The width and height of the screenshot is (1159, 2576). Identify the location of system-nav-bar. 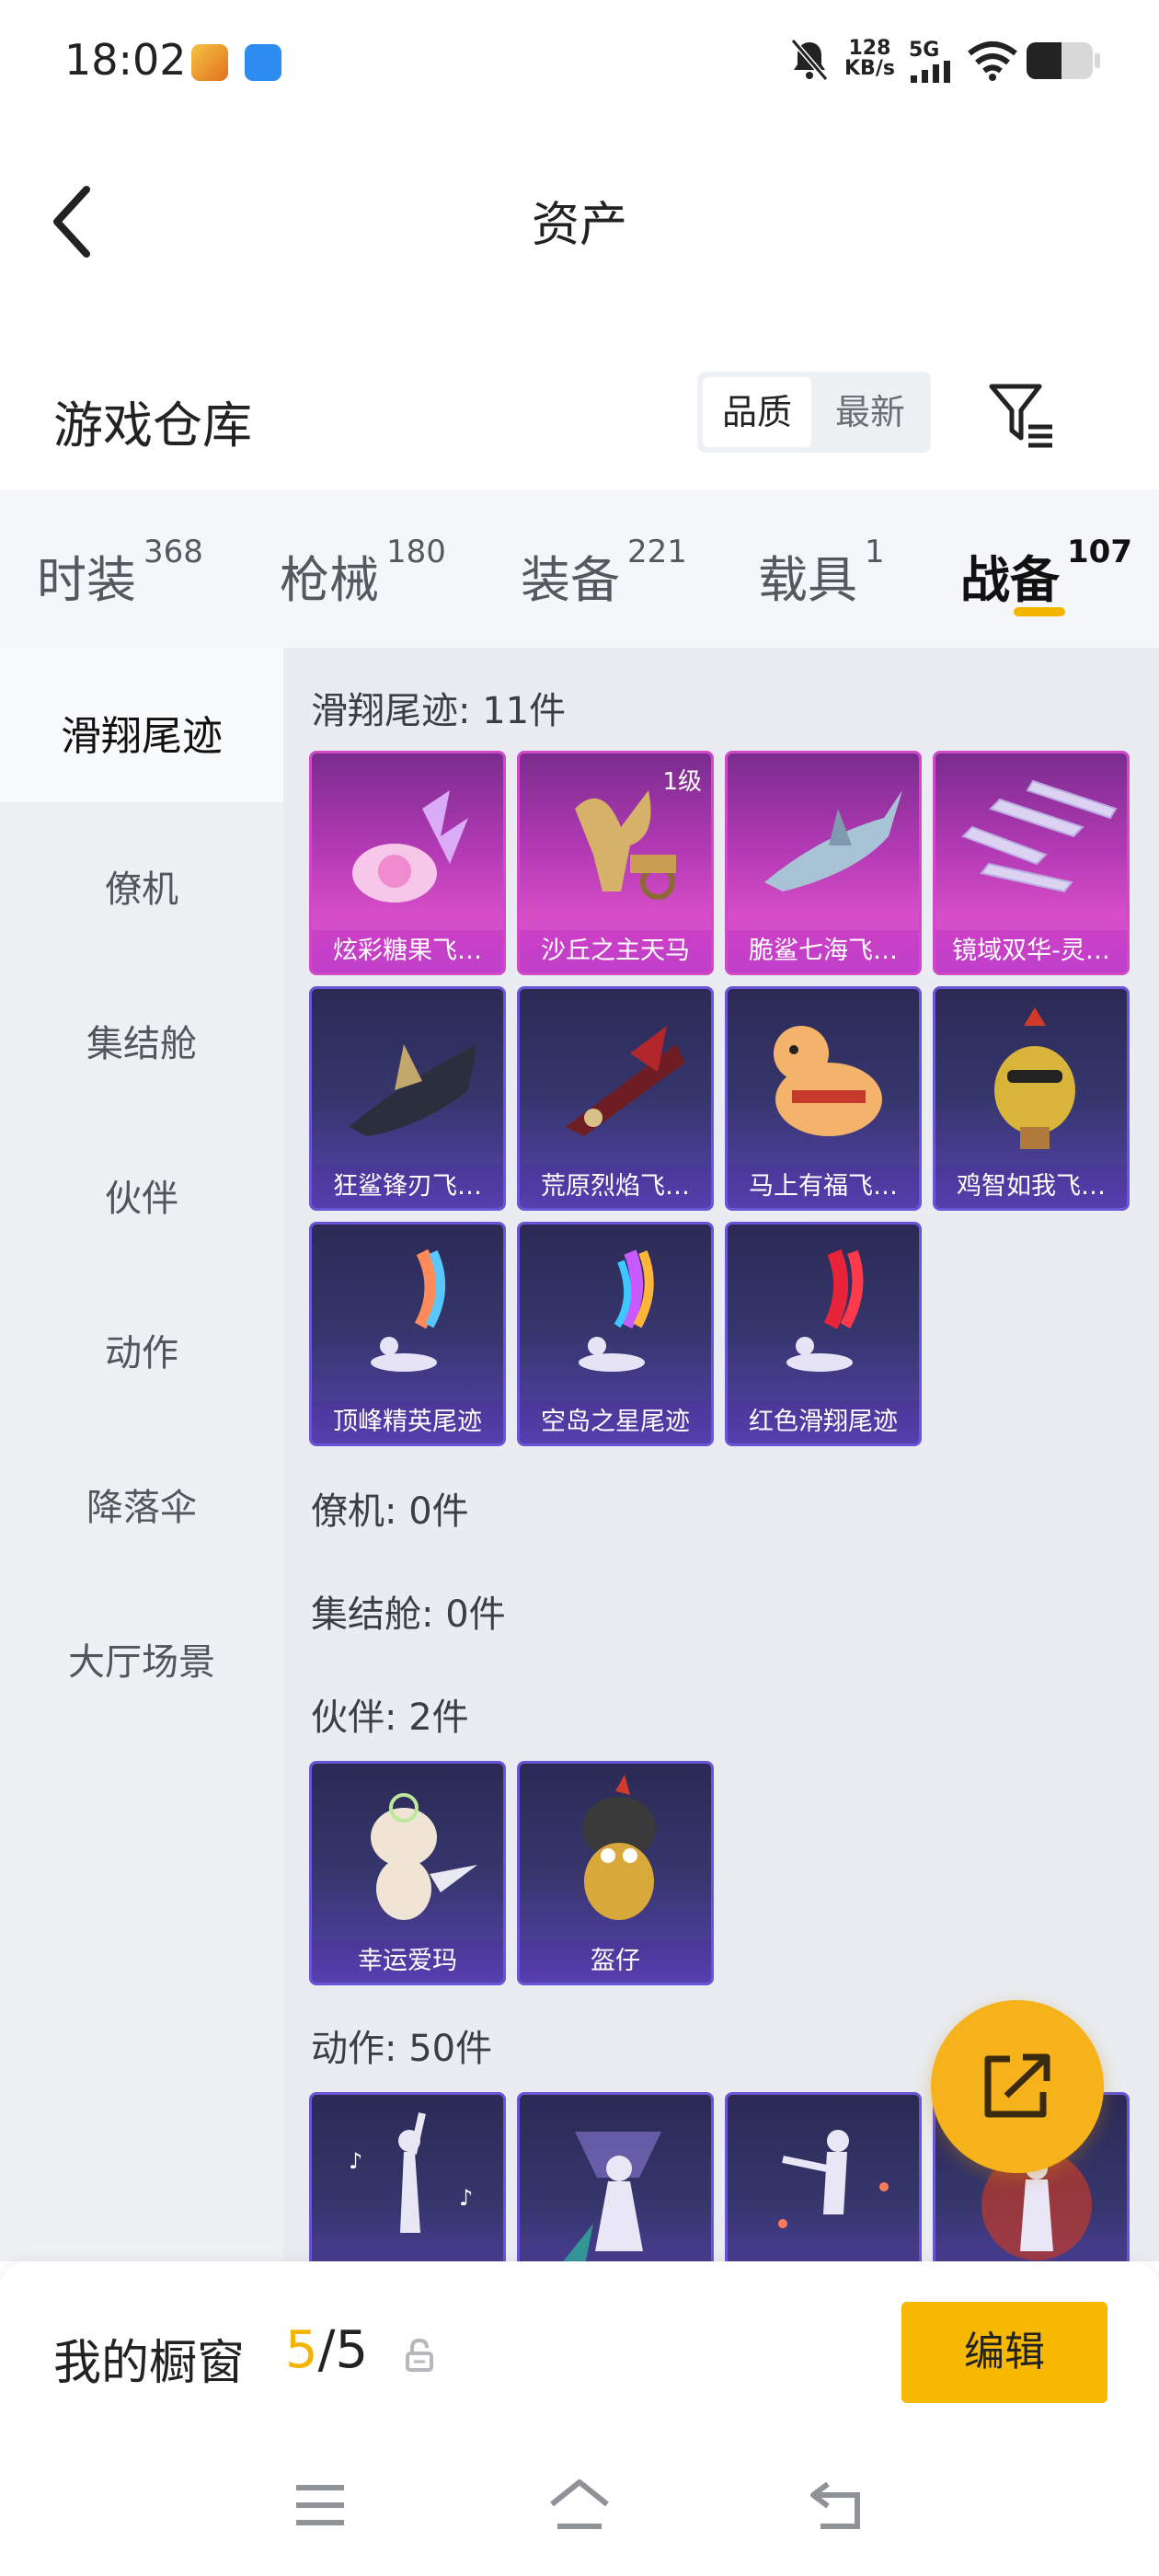
(579, 2510).